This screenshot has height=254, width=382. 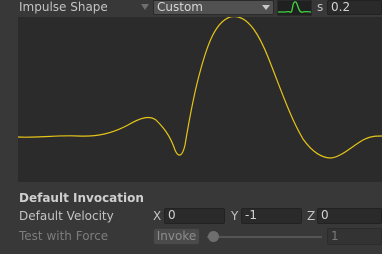 I want to click on velocity-z-value: 0, so click(x=325, y=215).